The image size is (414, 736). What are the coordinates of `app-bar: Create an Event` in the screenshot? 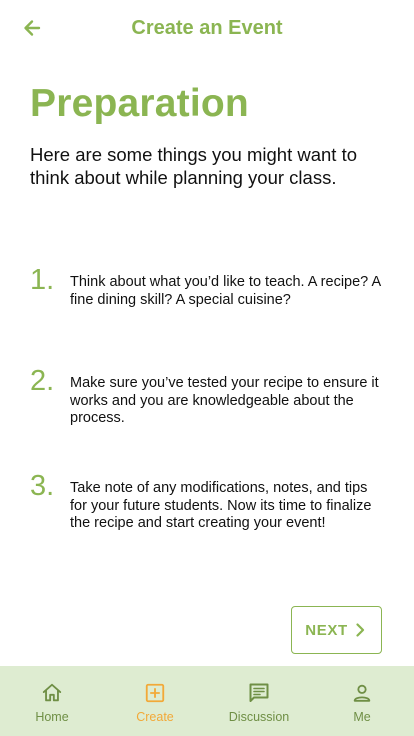 It's located at (207, 28).